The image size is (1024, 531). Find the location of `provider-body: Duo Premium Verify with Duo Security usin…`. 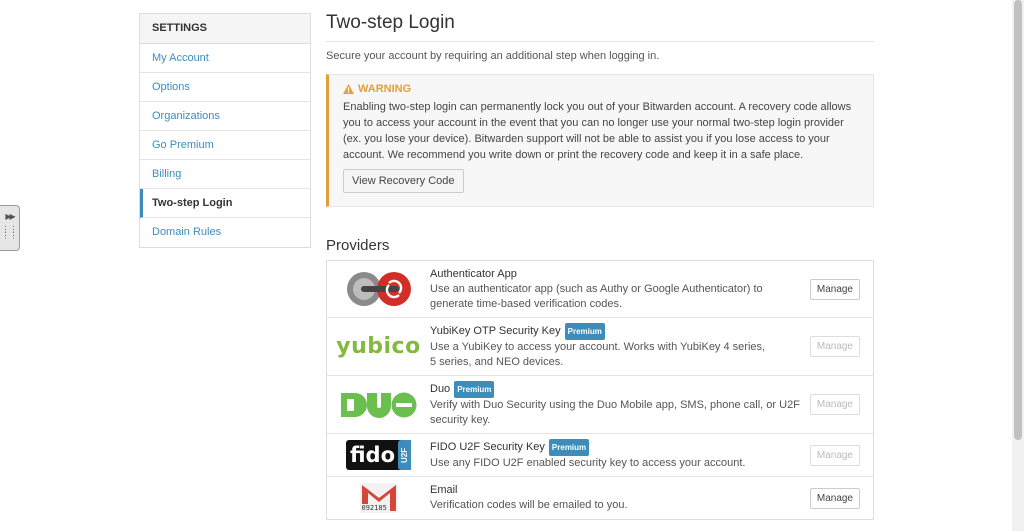

provider-body: Duo Premium Verify with Duo Security usin… is located at coordinates (651, 404).